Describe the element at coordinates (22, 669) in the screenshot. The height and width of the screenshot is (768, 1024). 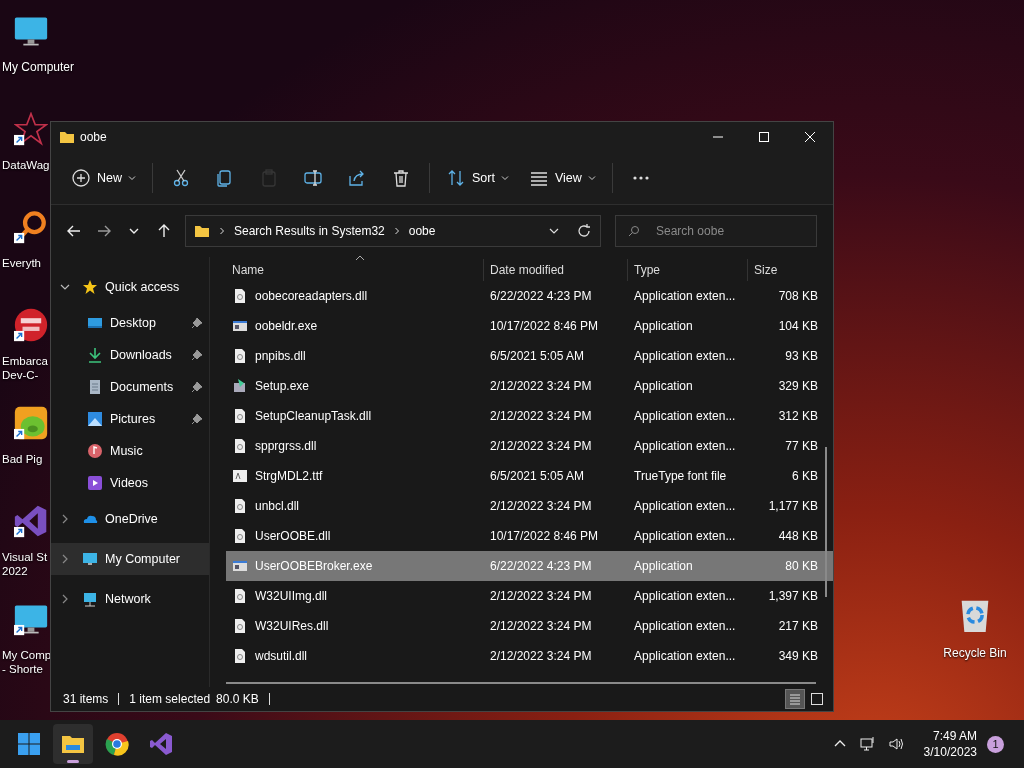
I see `desktop-icon-label: - Shorte` at that location.